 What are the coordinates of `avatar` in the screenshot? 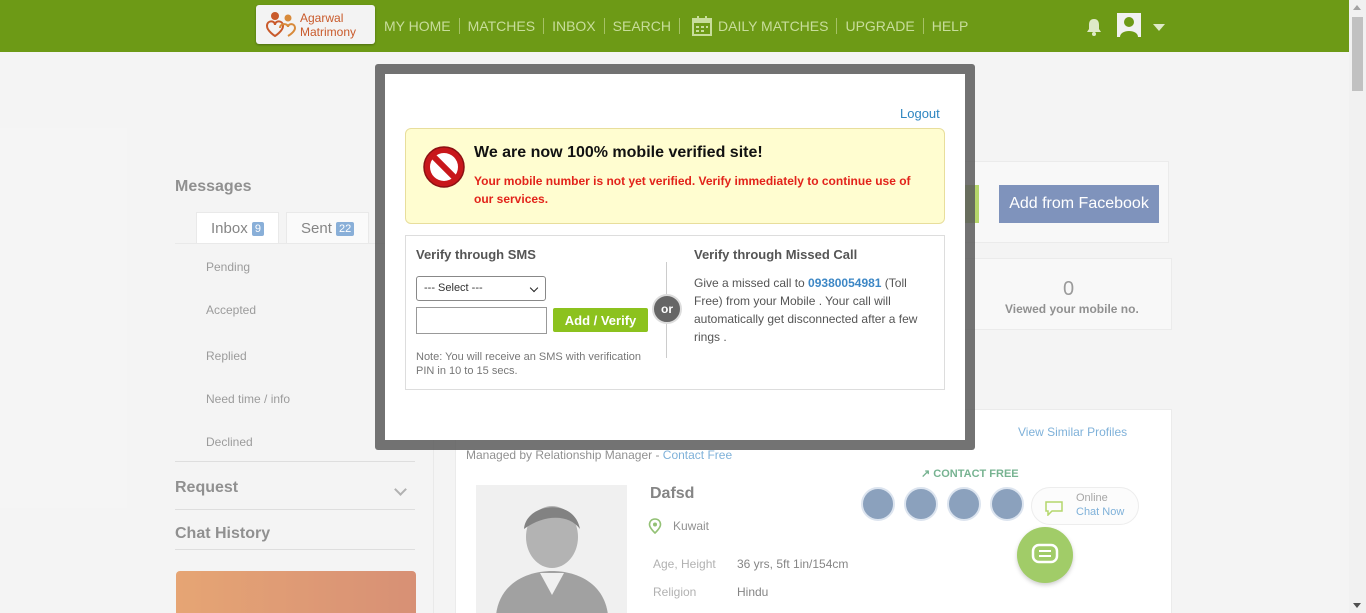 It's located at (1129, 25).